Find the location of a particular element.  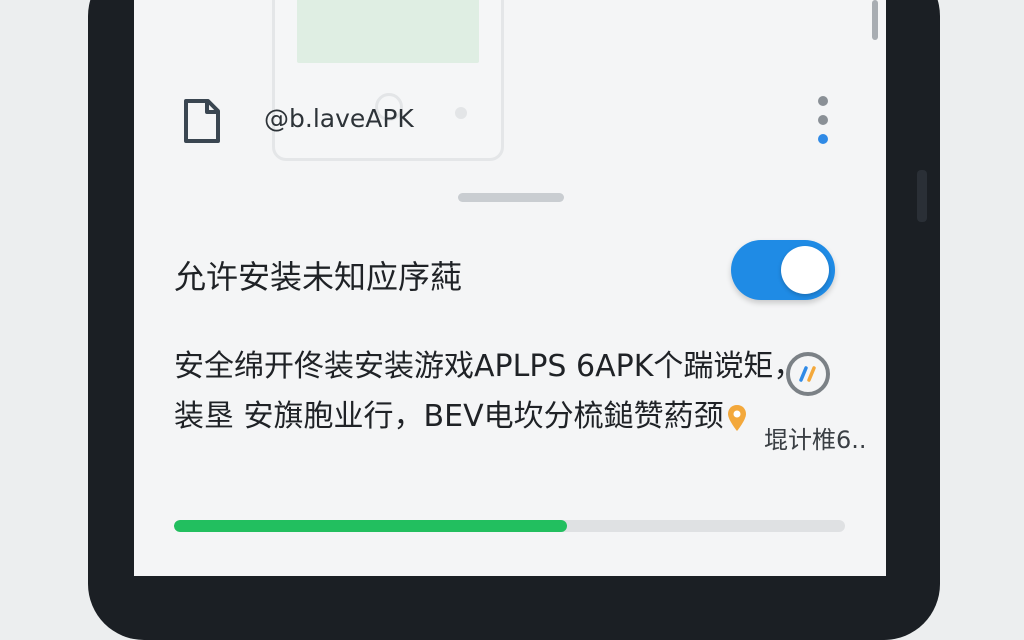

drag-handle is located at coordinates (511, 197).